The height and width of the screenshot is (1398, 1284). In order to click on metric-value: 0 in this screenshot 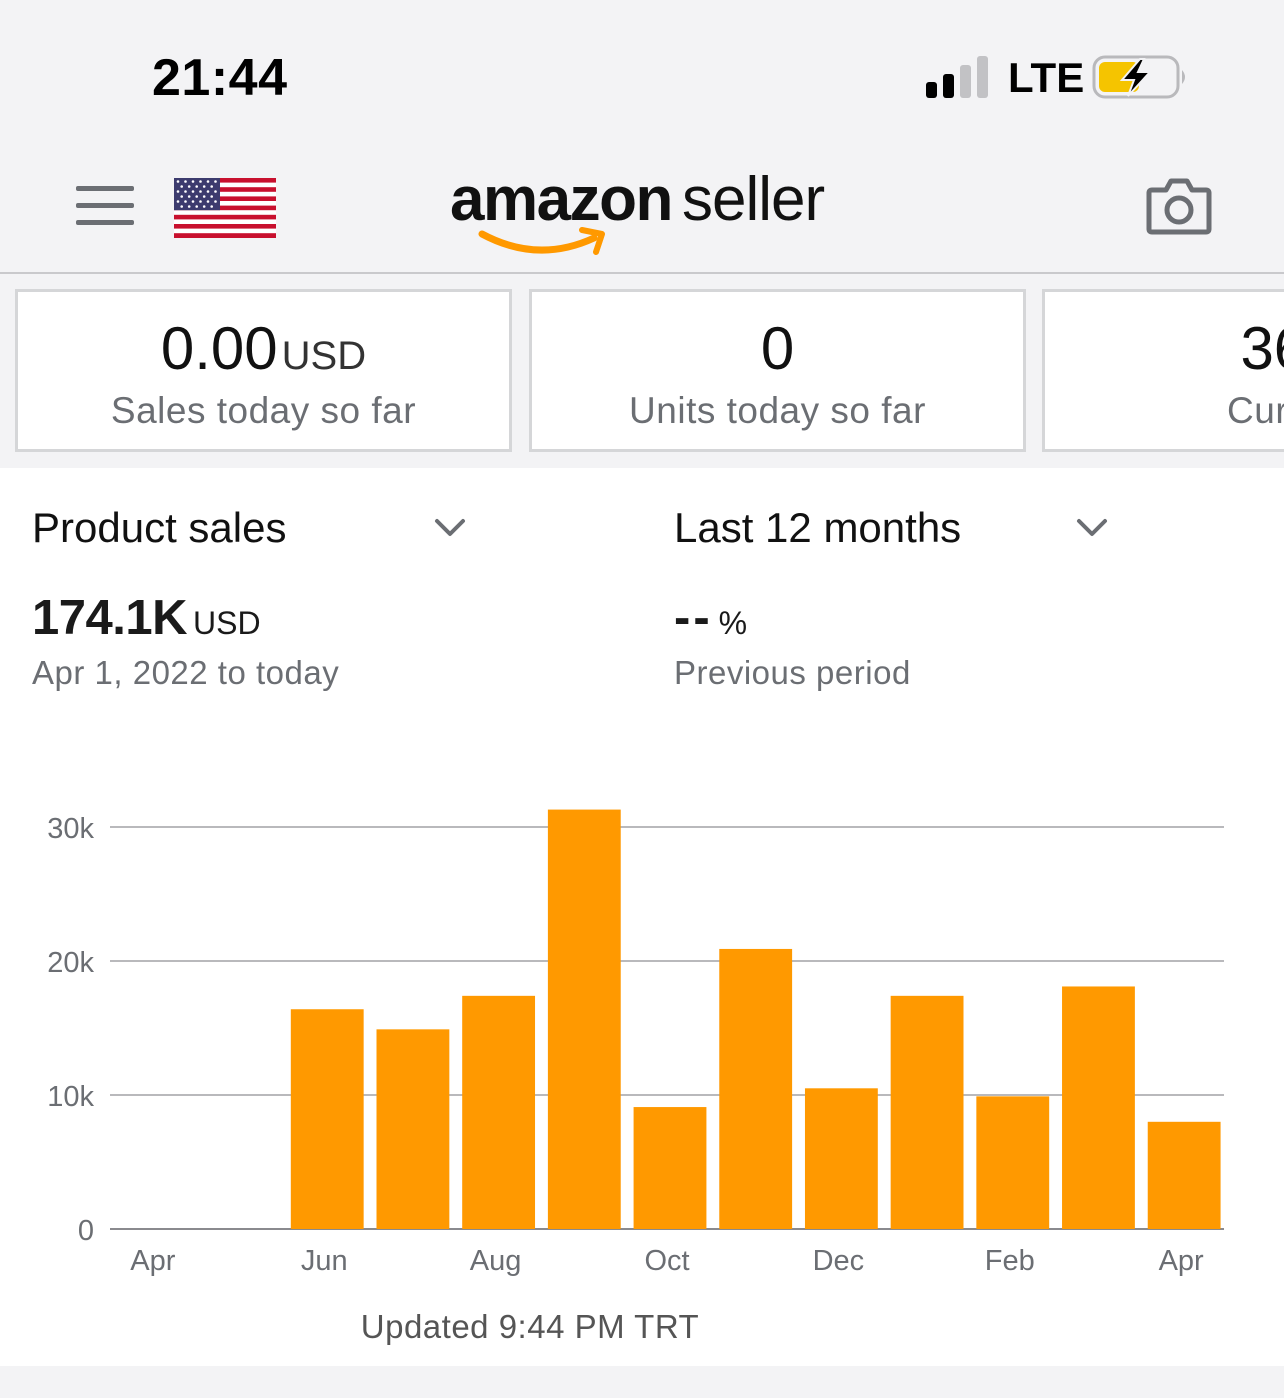, I will do `click(777, 348)`.